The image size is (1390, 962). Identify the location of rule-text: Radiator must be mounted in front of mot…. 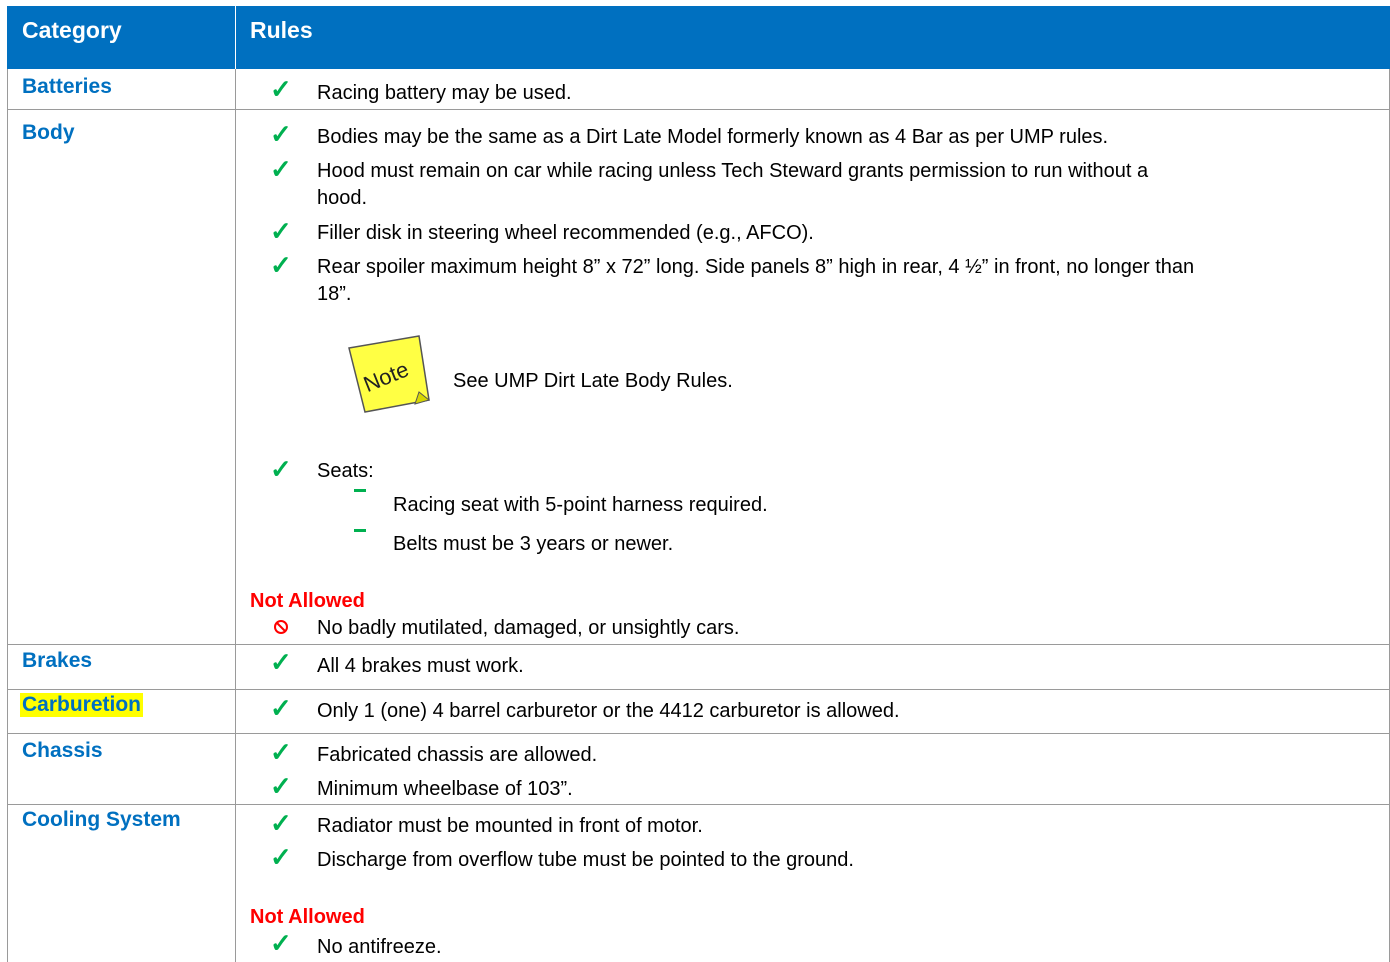
(510, 826).